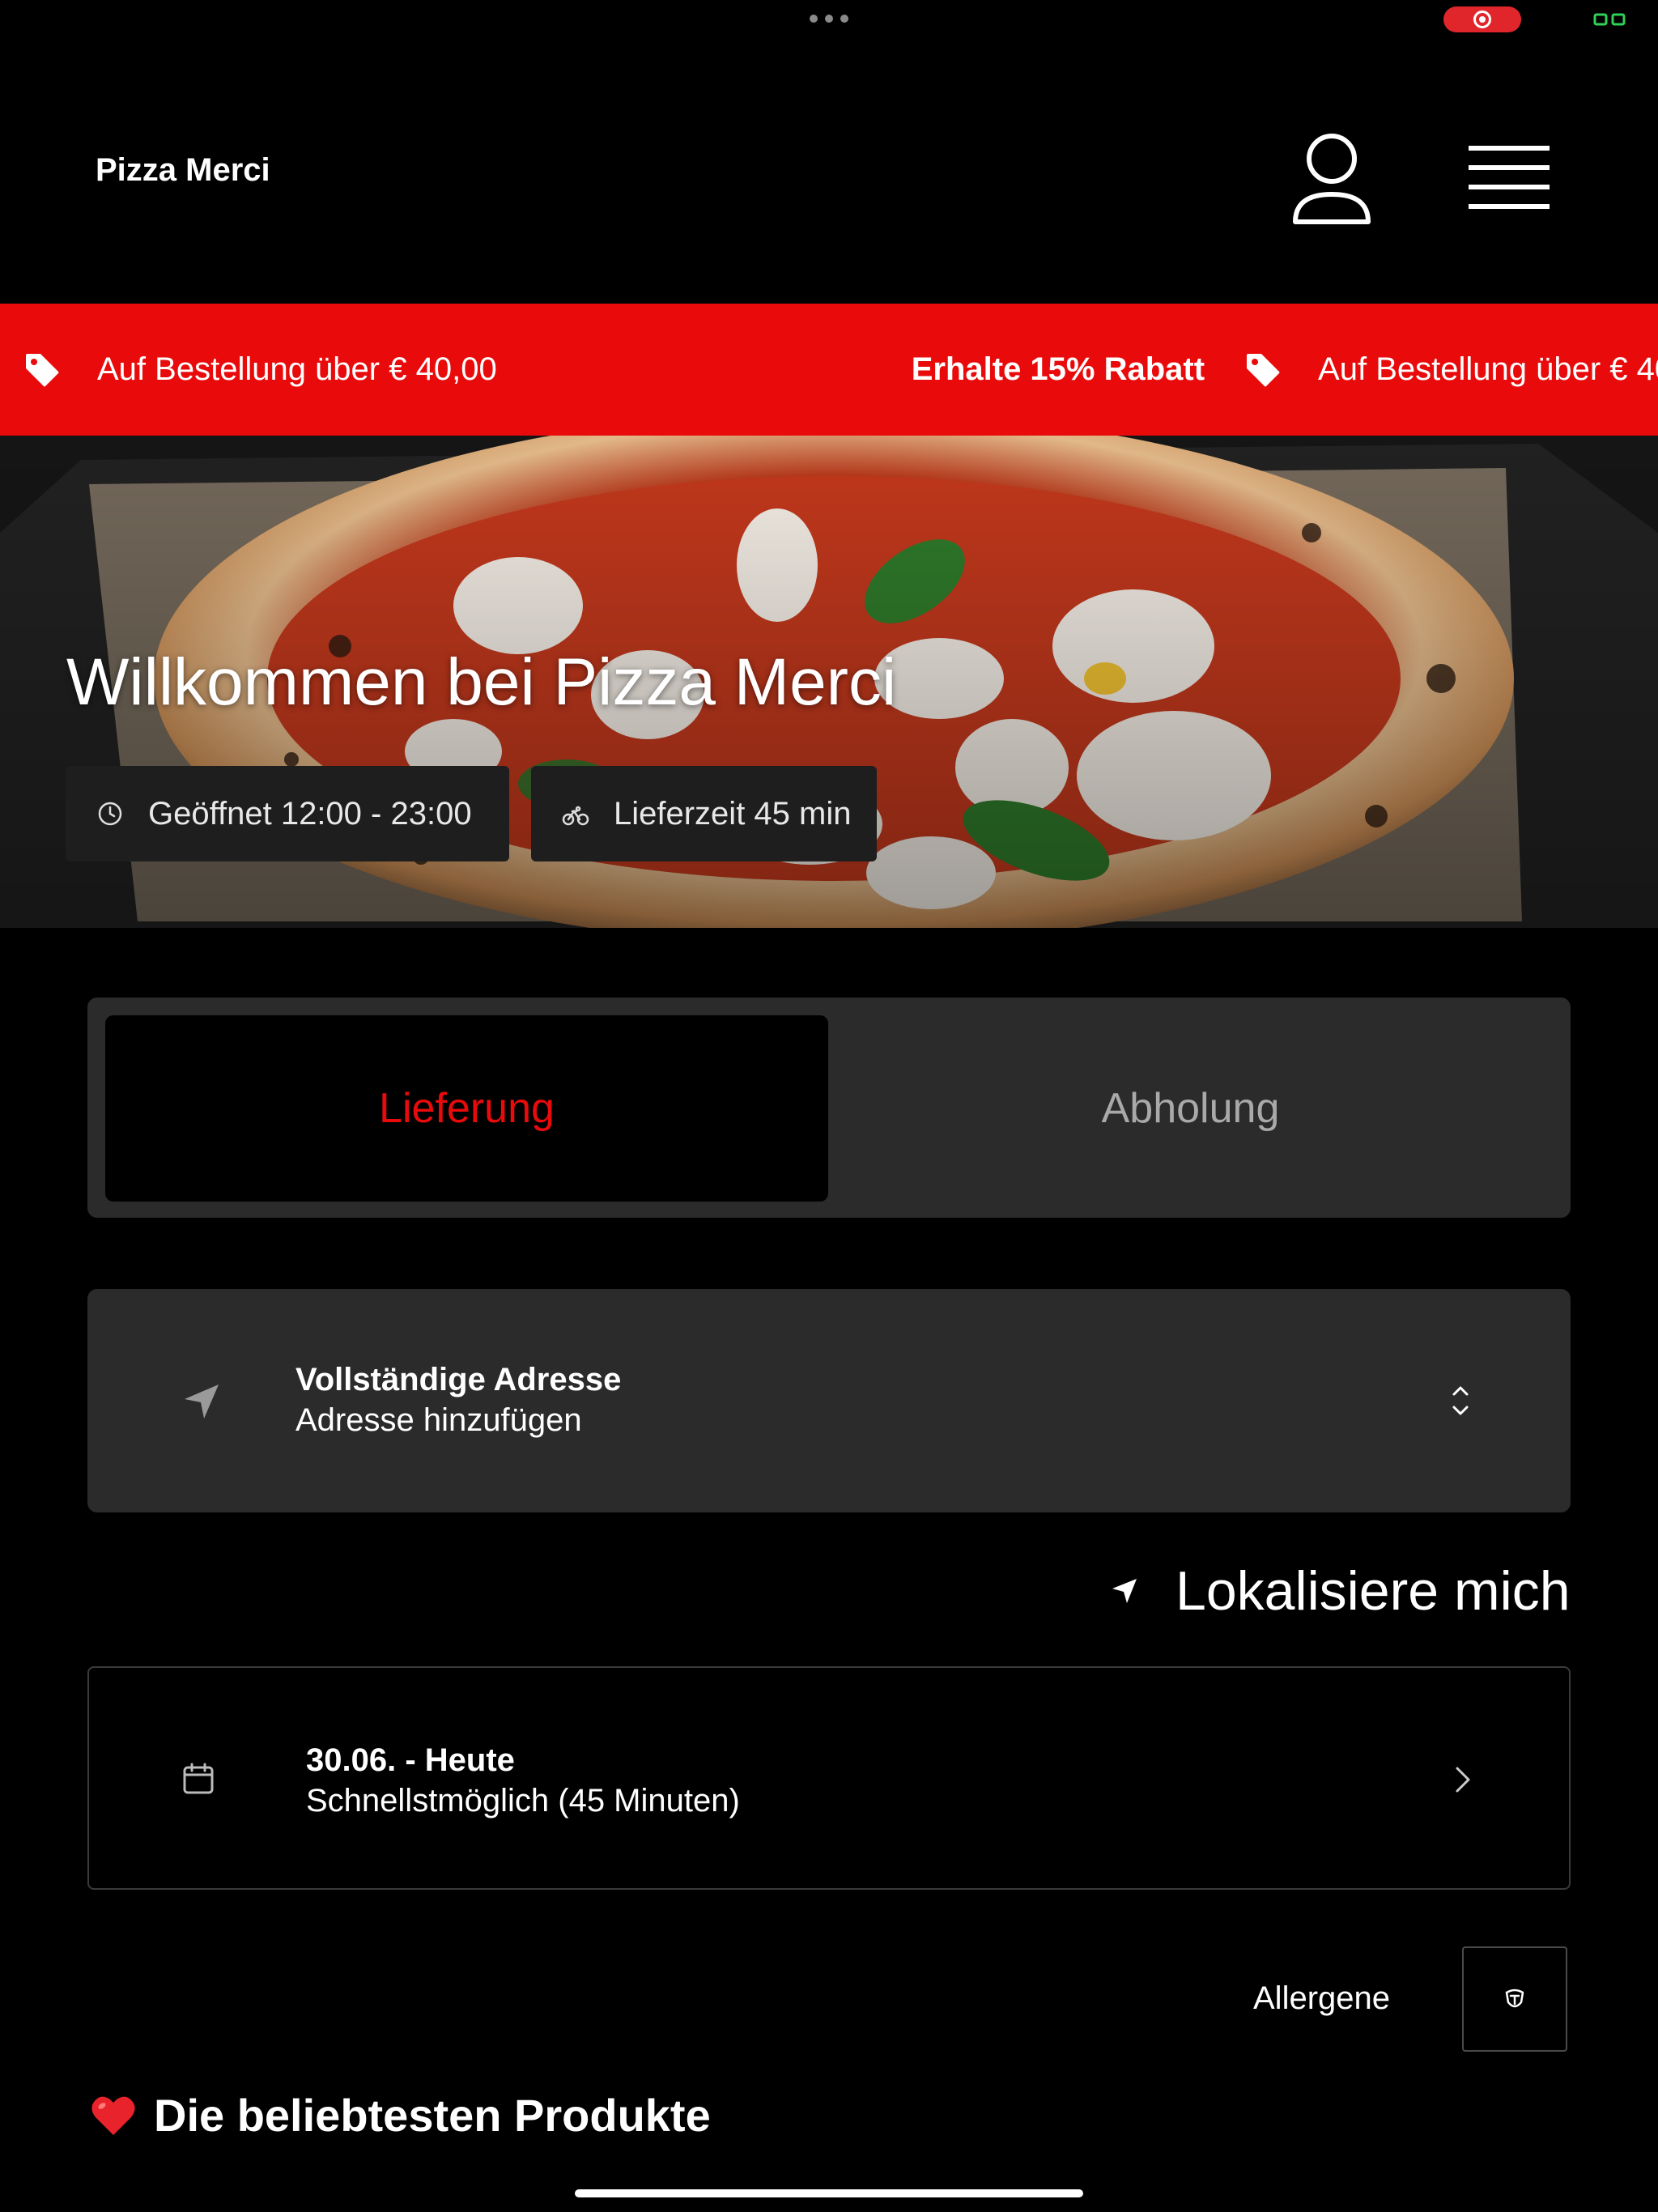 The height and width of the screenshot is (2212, 1658). What do you see at coordinates (1609, 19) in the screenshot?
I see `battery-icon` at bounding box center [1609, 19].